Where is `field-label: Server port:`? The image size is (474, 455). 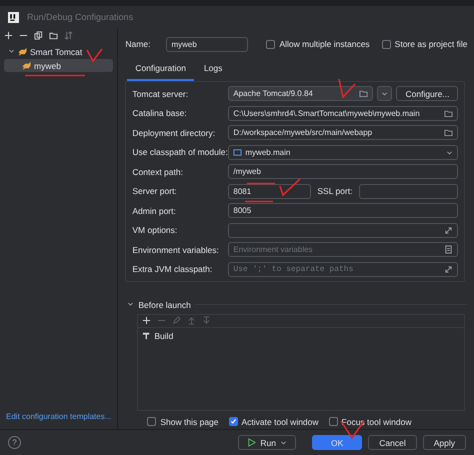 field-label: Server port: is located at coordinates (155, 191).